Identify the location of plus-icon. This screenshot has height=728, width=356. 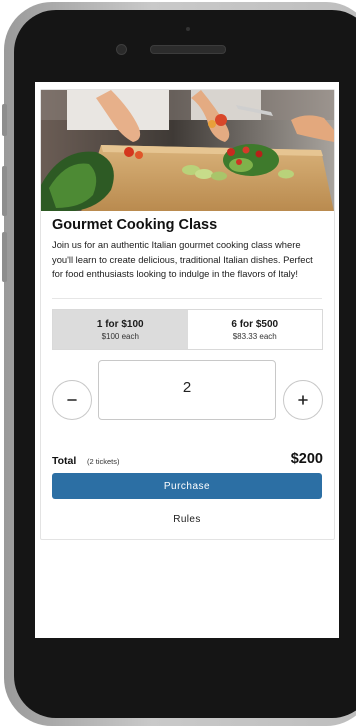
(303, 400).